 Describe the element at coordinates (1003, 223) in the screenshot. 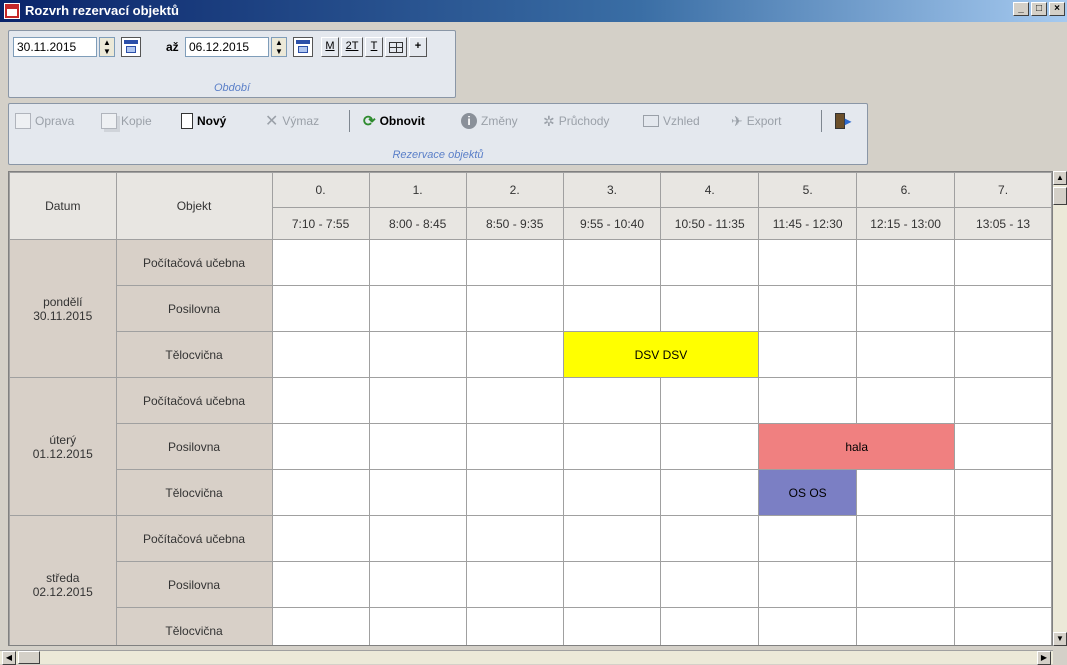

I see `period-time-header: 13:05 - 13` at that location.